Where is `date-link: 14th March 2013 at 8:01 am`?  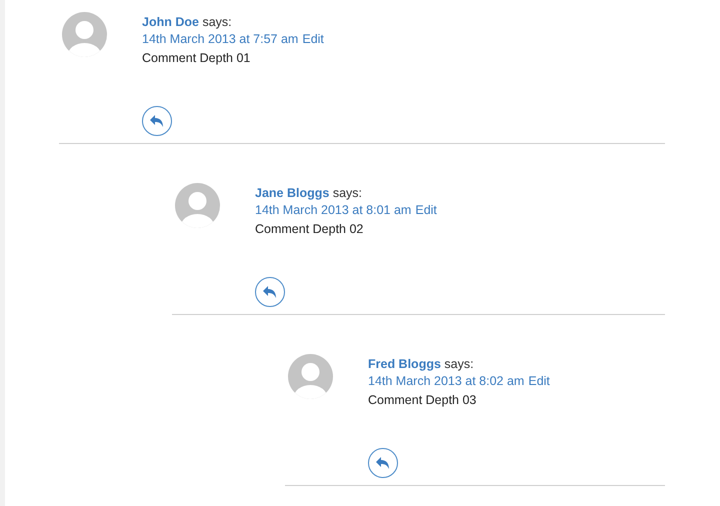 date-link: 14th March 2013 at 8:01 am is located at coordinates (333, 210).